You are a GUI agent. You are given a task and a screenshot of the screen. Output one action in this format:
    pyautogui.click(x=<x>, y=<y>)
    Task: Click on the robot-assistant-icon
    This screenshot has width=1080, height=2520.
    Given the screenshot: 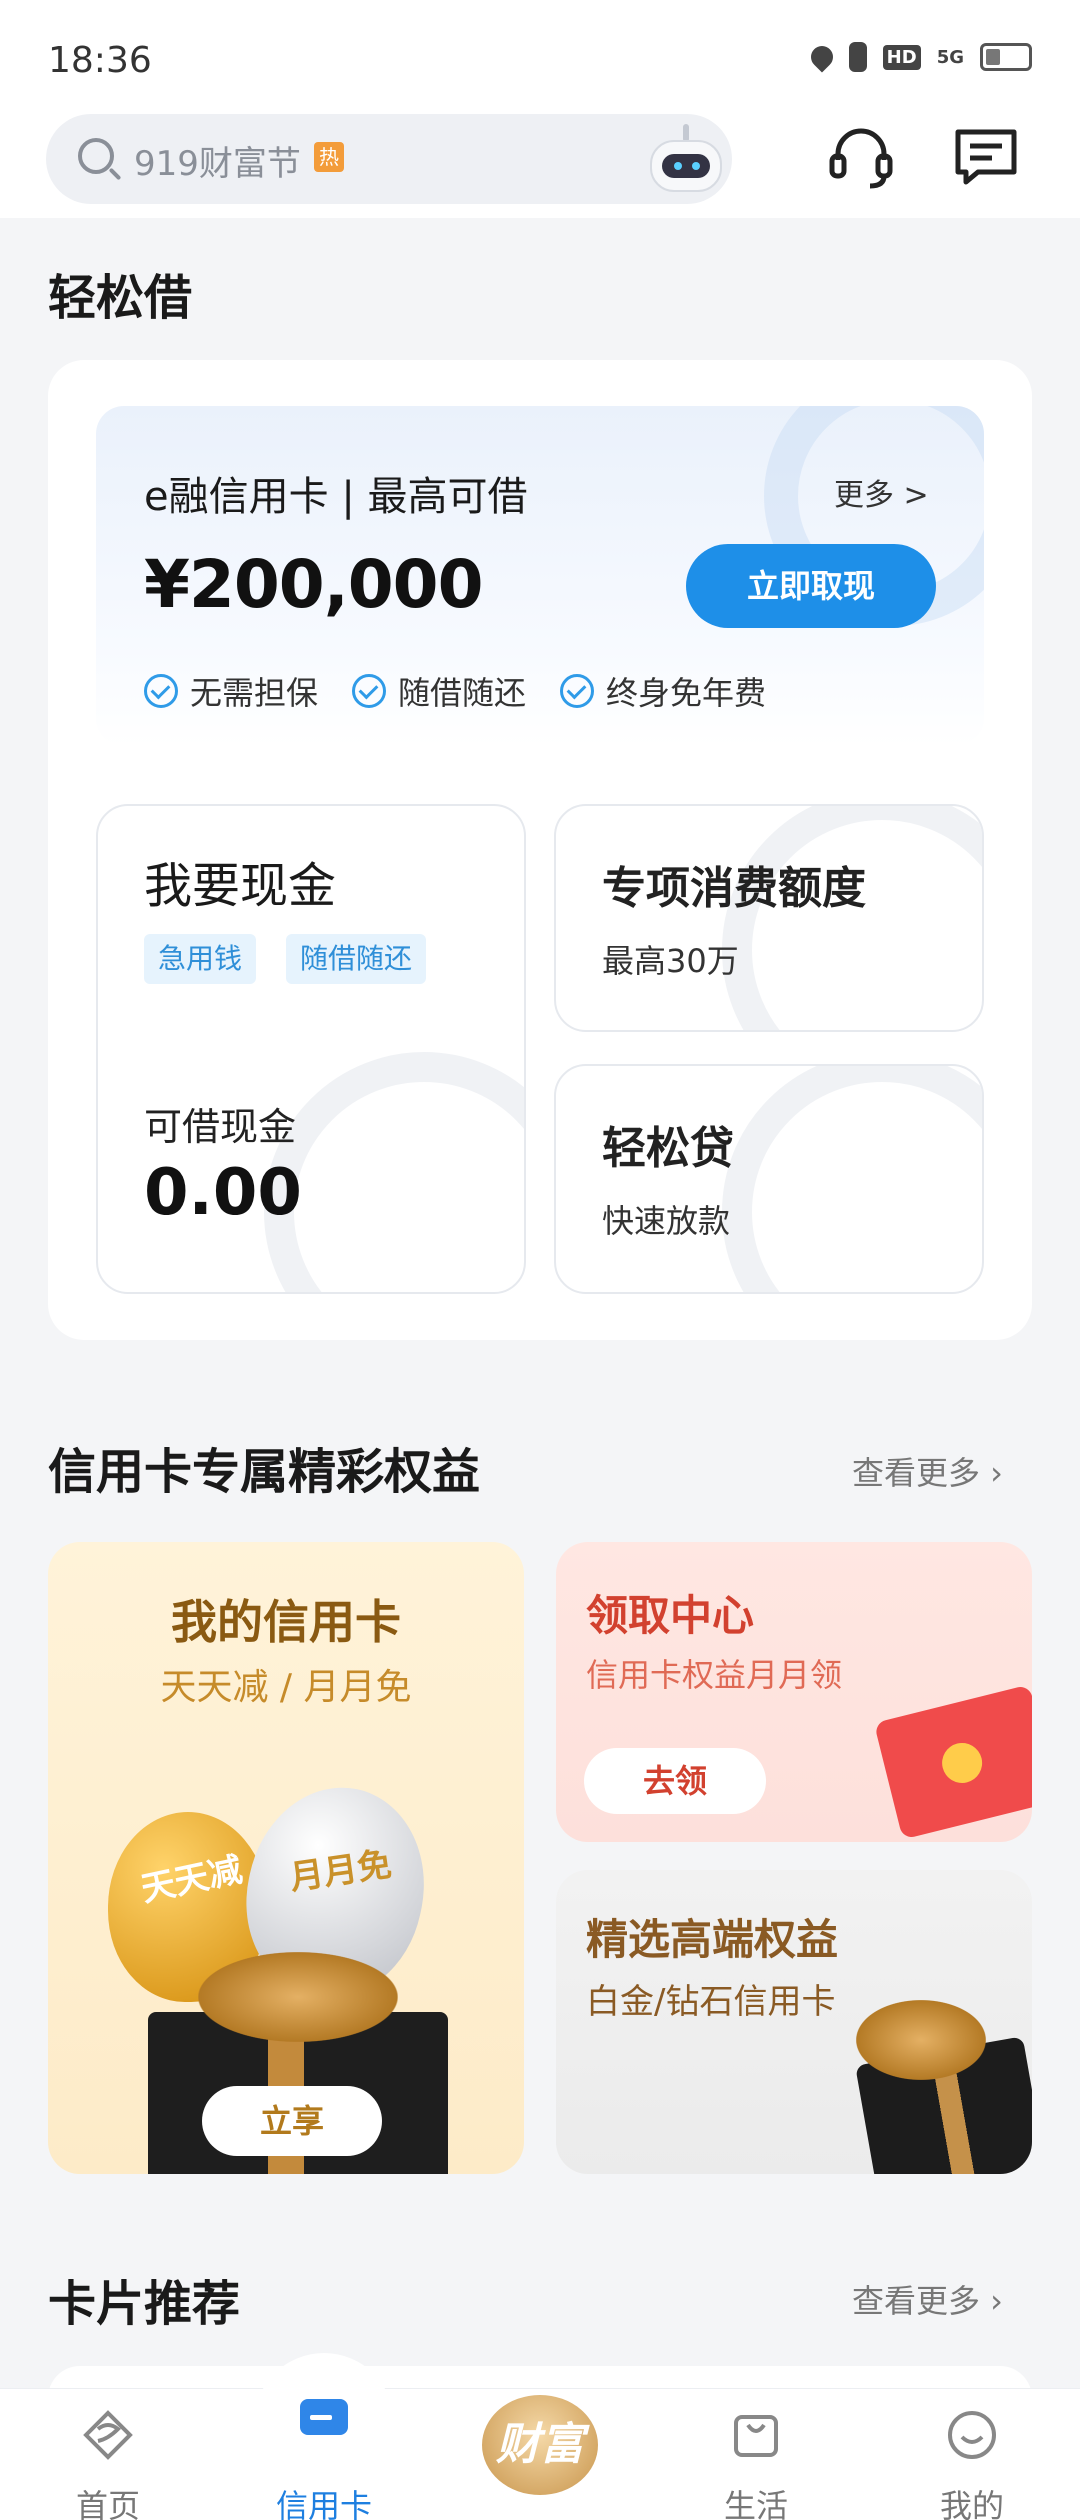 What is the action you would take?
    pyautogui.click(x=686, y=160)
    